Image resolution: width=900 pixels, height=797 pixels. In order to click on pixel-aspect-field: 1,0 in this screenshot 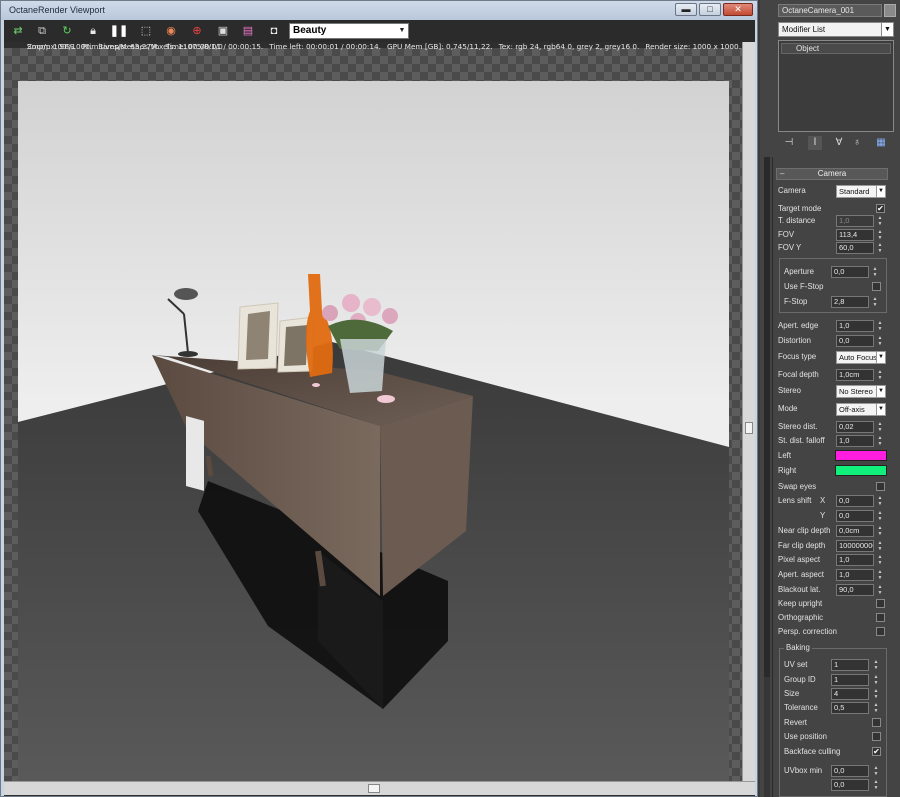, I will do `click(855, 560)`.